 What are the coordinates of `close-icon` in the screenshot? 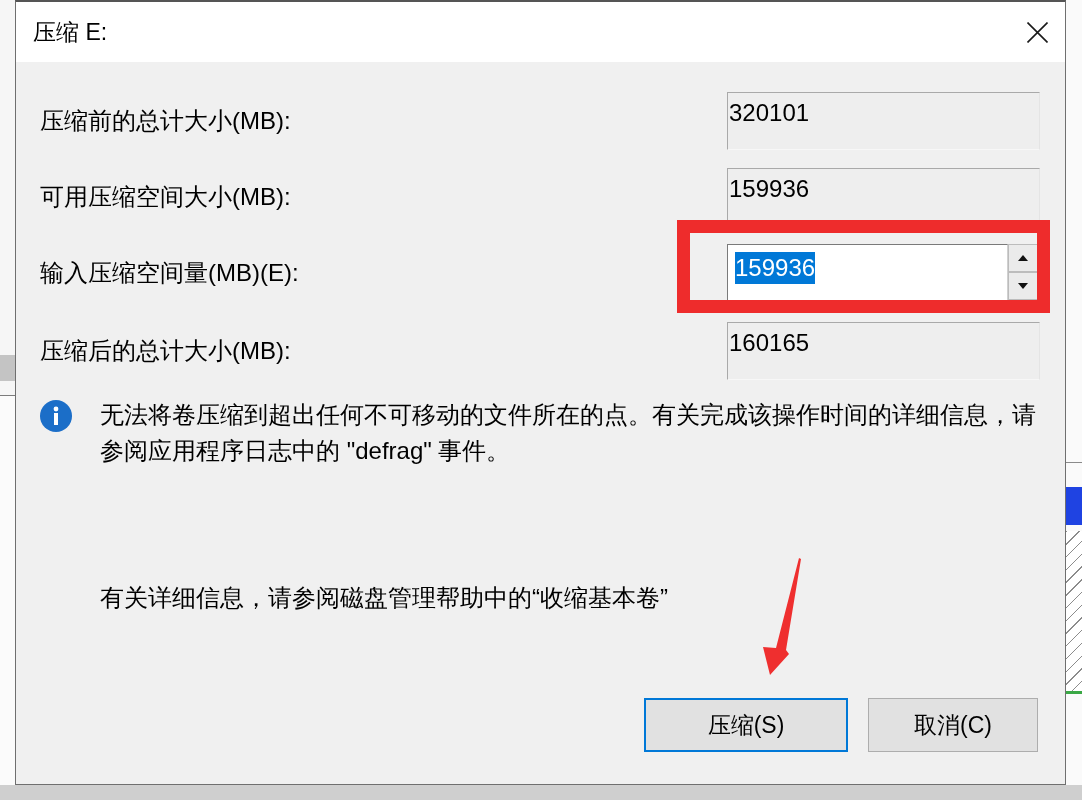 It's located at (1037, 32).